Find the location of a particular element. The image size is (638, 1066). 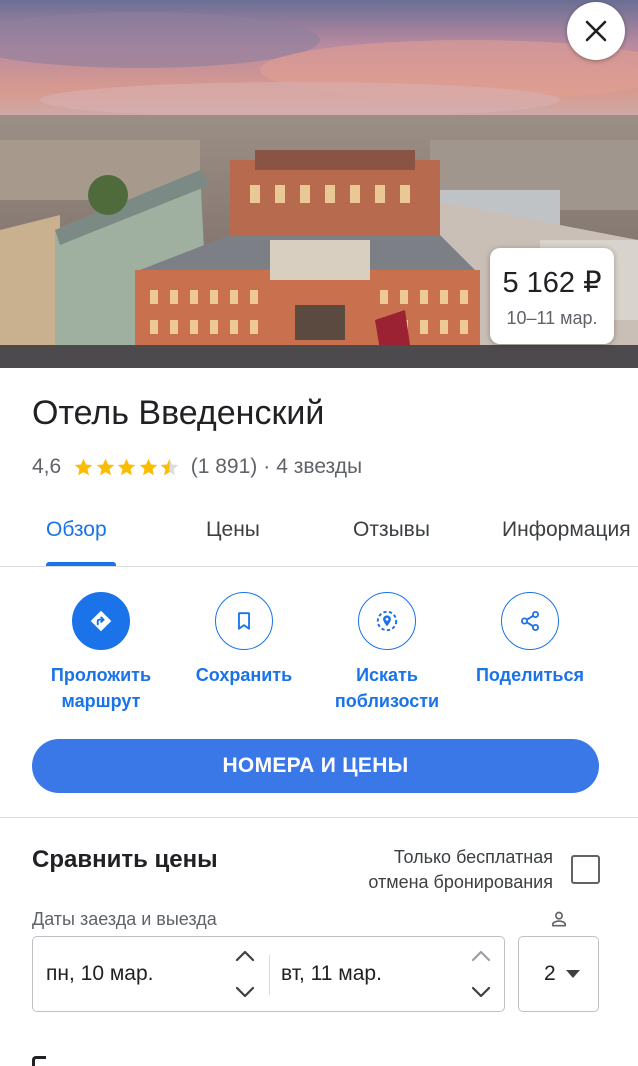

tab-reviews: Отзывы is located at coordinates (391, 530).